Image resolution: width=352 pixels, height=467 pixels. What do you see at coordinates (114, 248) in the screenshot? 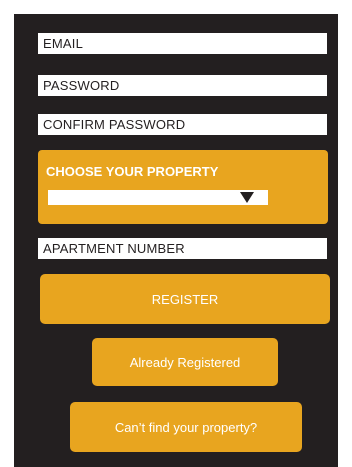
I see `apartment-number-placeholder: APARTMENT NUMBER` at bounding box center [114, 248].